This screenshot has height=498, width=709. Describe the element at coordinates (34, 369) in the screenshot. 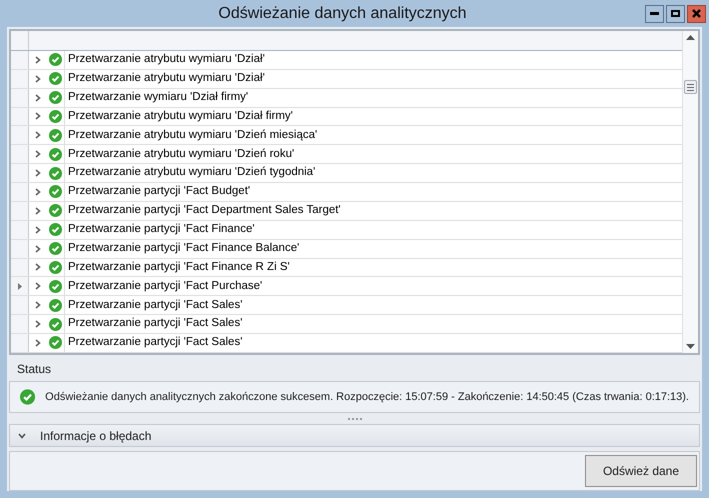

I see `status-label: Status` at that location.